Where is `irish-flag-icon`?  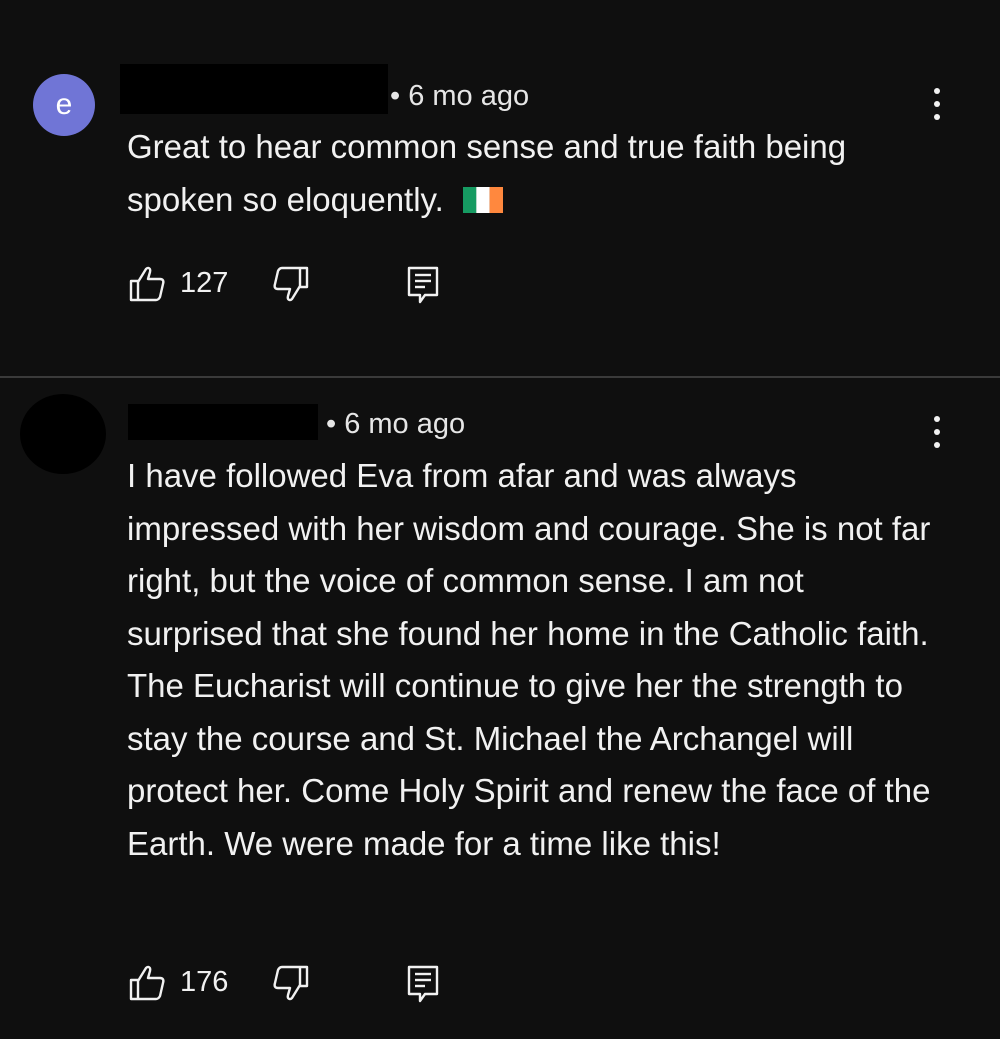
irish-flag-icon is located at coordinates (482, 199).